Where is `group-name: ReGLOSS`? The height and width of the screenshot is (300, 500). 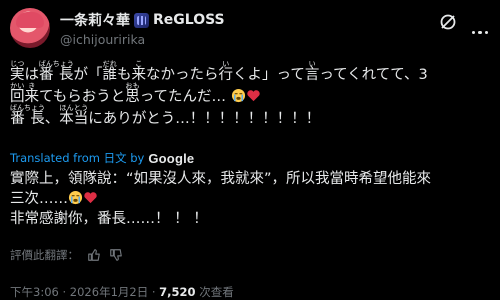
group-name: ReGLOSS is located at coordinates (189, 20).